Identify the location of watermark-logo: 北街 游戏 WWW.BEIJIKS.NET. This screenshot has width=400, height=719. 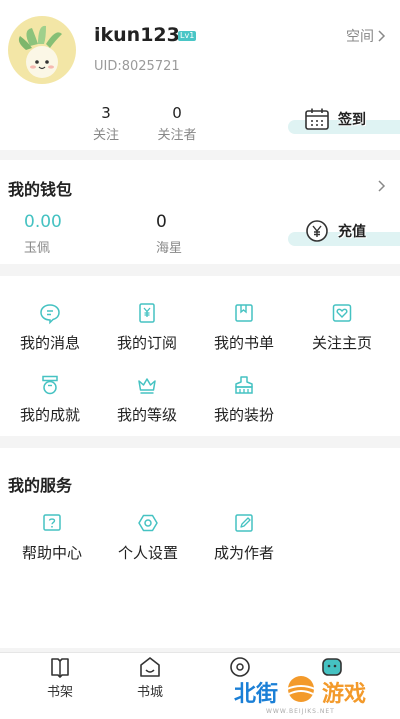
(312, 695).